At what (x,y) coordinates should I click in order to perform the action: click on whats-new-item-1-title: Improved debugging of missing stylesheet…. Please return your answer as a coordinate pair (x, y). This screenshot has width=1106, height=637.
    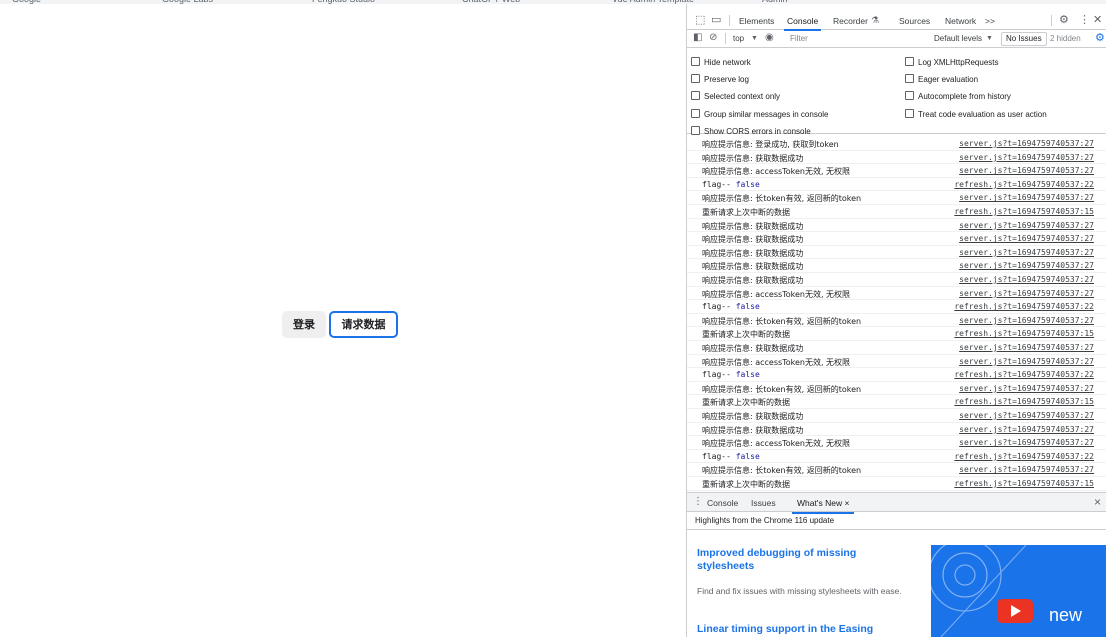
    Looking at the image, I should click on (797, 560).